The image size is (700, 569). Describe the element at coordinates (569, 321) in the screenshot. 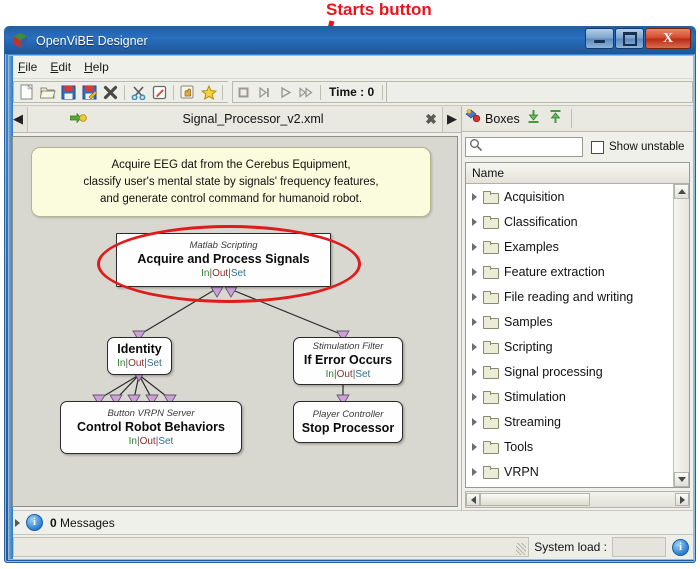

I see `list-item: Samples` at that location.